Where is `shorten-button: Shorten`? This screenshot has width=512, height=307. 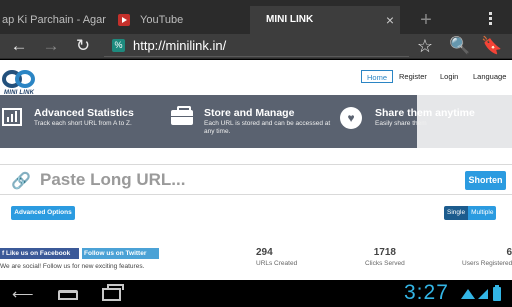 shorten-button: Shorten is located at coordinates (485, 180).